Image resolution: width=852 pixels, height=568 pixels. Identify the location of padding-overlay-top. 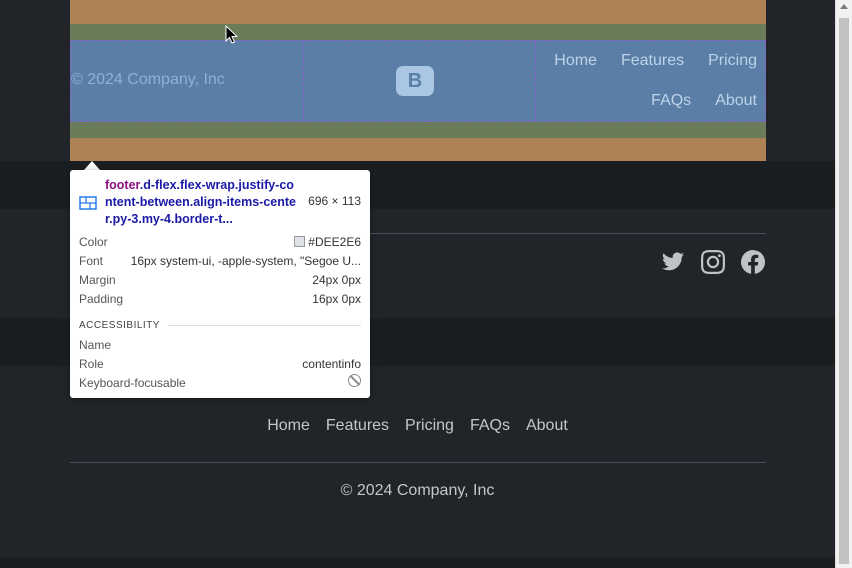
(418, 32).